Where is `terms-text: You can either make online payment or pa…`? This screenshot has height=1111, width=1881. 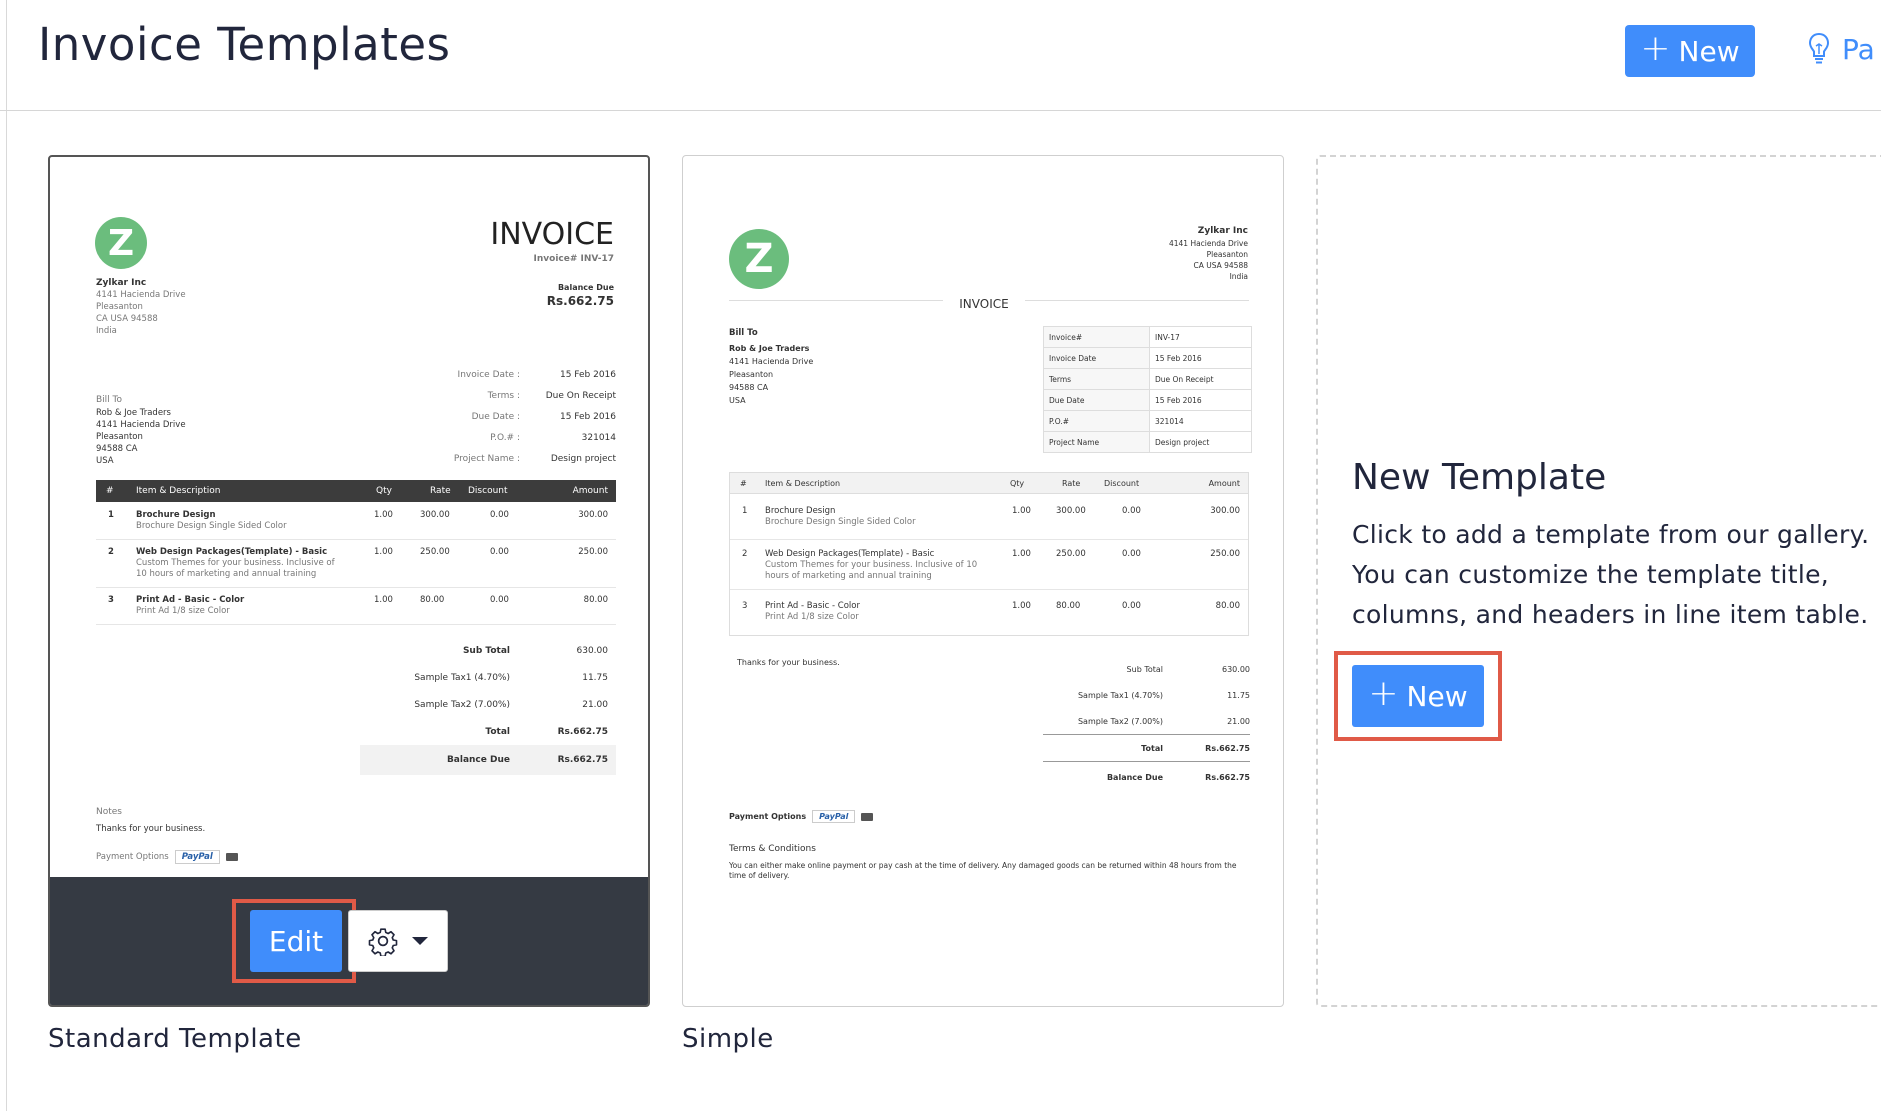
terms-text: You can either make online payment or pa… is located at coordinates (983, 870).